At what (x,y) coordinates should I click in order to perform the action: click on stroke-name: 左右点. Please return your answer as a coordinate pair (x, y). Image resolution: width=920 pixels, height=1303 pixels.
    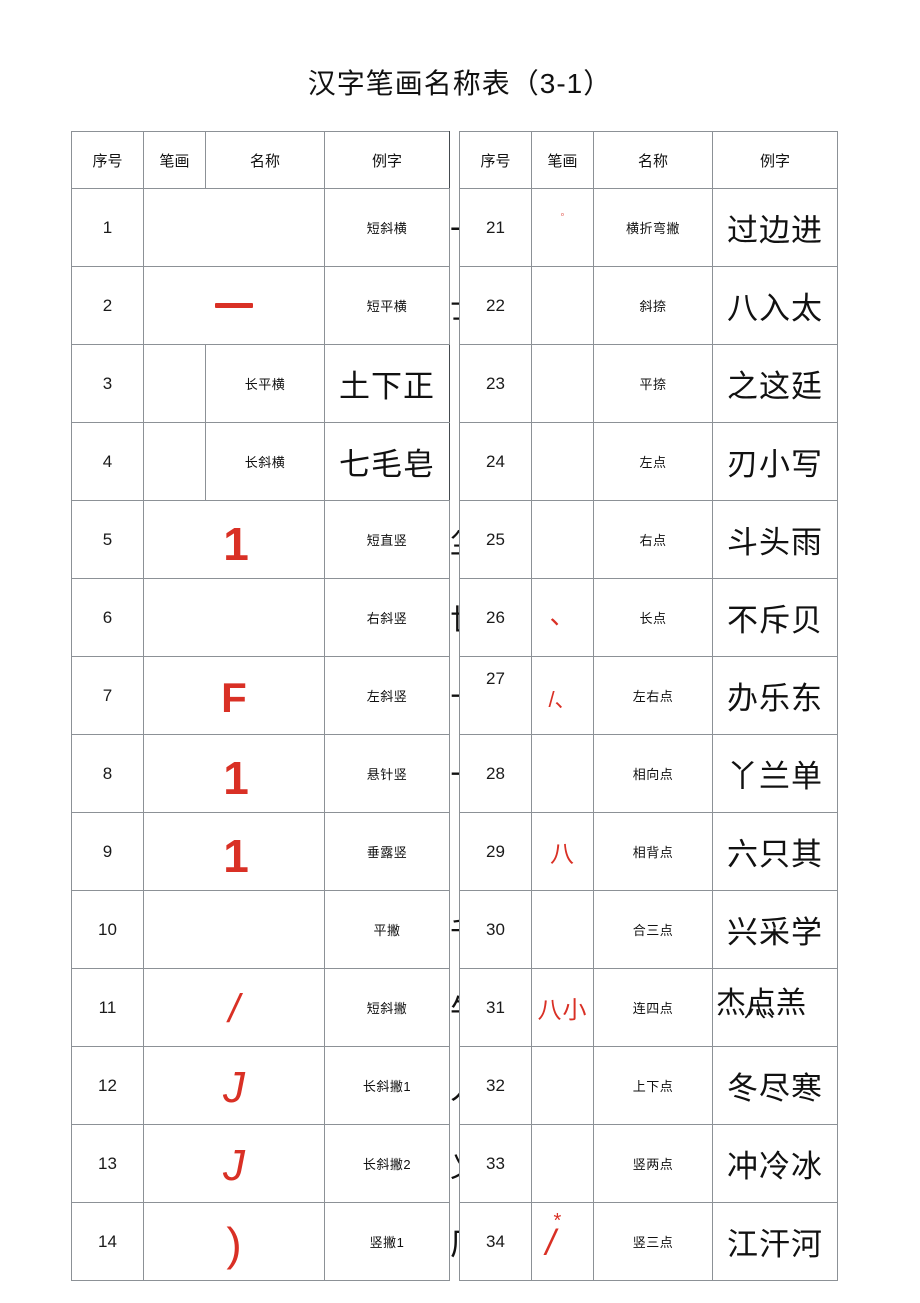
    Looking at the image, I should click on (653, 695).